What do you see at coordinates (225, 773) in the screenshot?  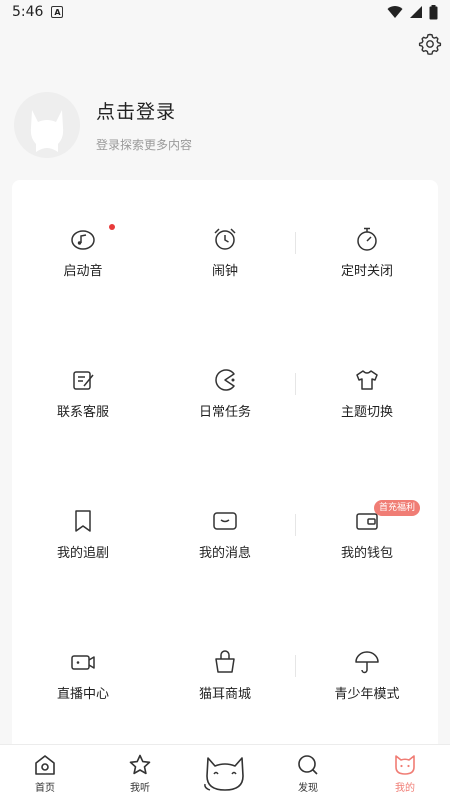 I see `cat-player-button-icon` at bounding box center [225, 773].